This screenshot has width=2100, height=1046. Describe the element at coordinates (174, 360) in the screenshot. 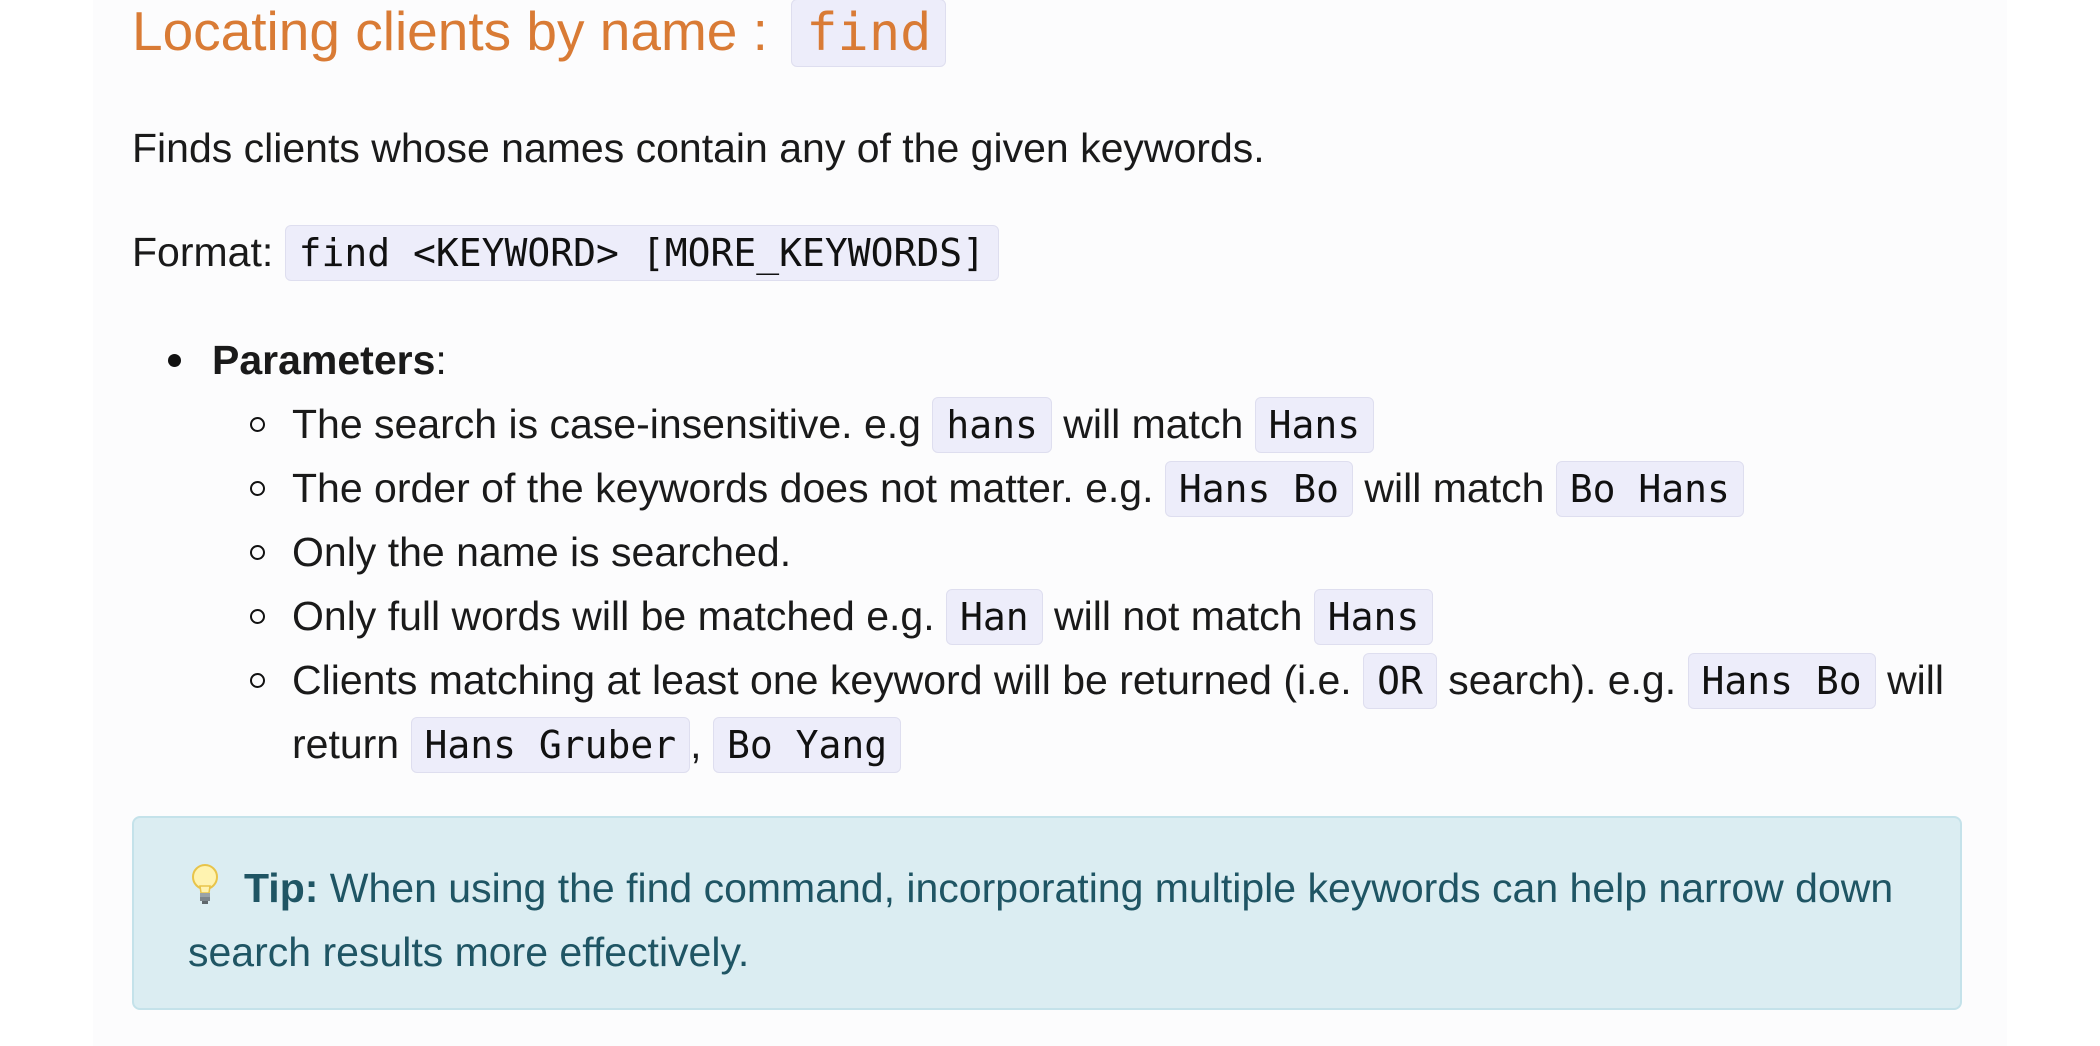

I see `bullet-disc` at that location.